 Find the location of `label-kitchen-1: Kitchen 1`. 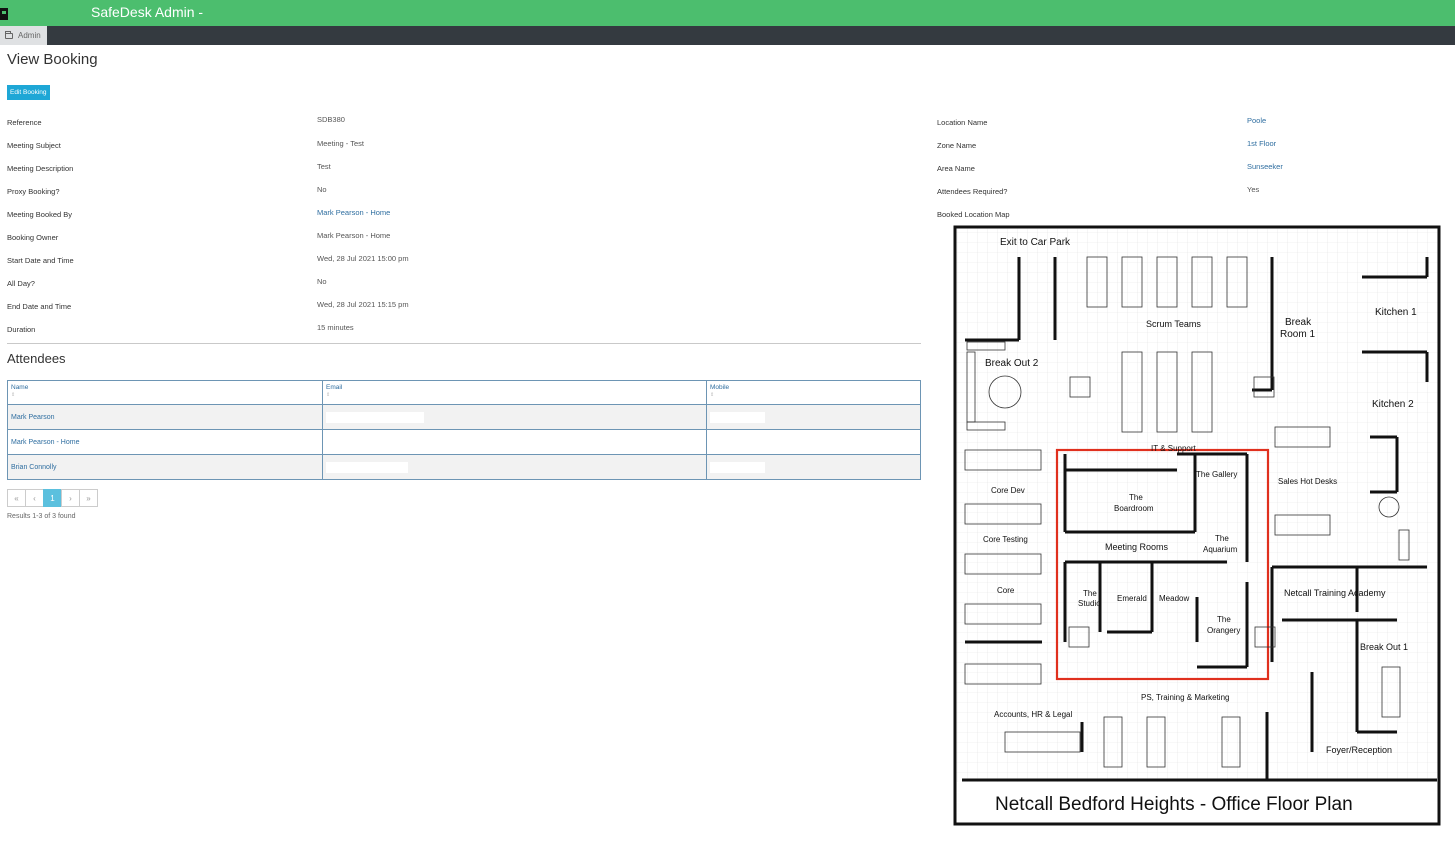

label-kitchen-1: Kitchen 1 is located at coordinates (1396, 312).